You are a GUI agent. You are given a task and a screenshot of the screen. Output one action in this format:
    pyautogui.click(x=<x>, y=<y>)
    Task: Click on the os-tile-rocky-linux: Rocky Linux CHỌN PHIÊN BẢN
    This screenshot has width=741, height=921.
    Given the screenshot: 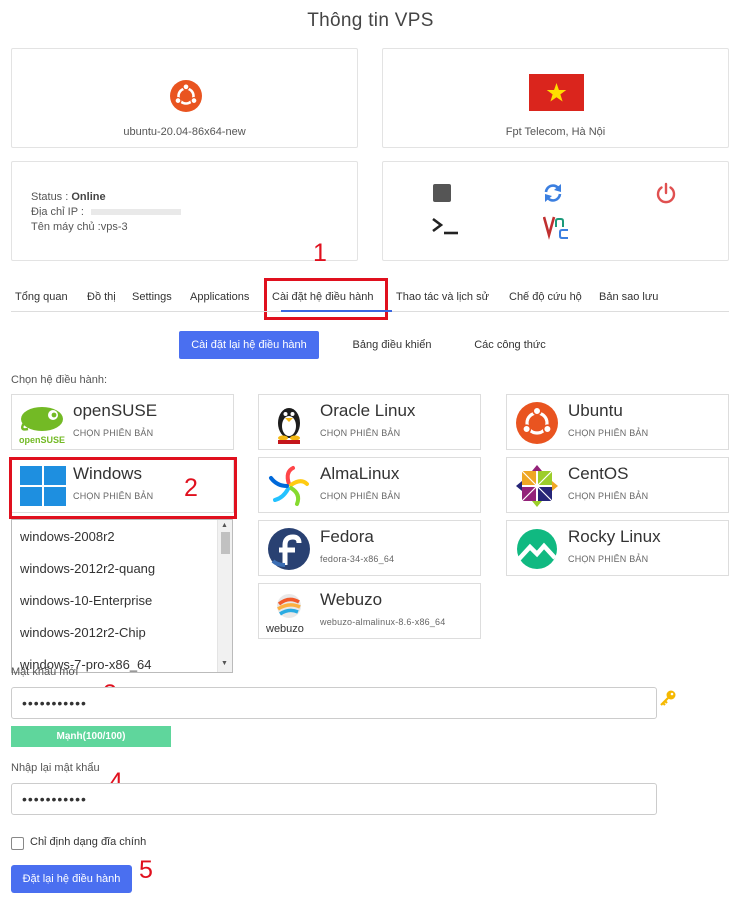 What is the action you would take?
    pyautogui.click(x=617, y=548)
    